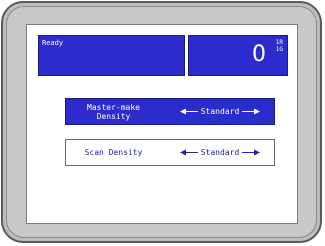 The width and height of the screenshot is (325, 246). What do you see at coordinates (113, 107) in the screenshot?
I see `setting-label-line1: Master-make` at bounding box center [113, 107].